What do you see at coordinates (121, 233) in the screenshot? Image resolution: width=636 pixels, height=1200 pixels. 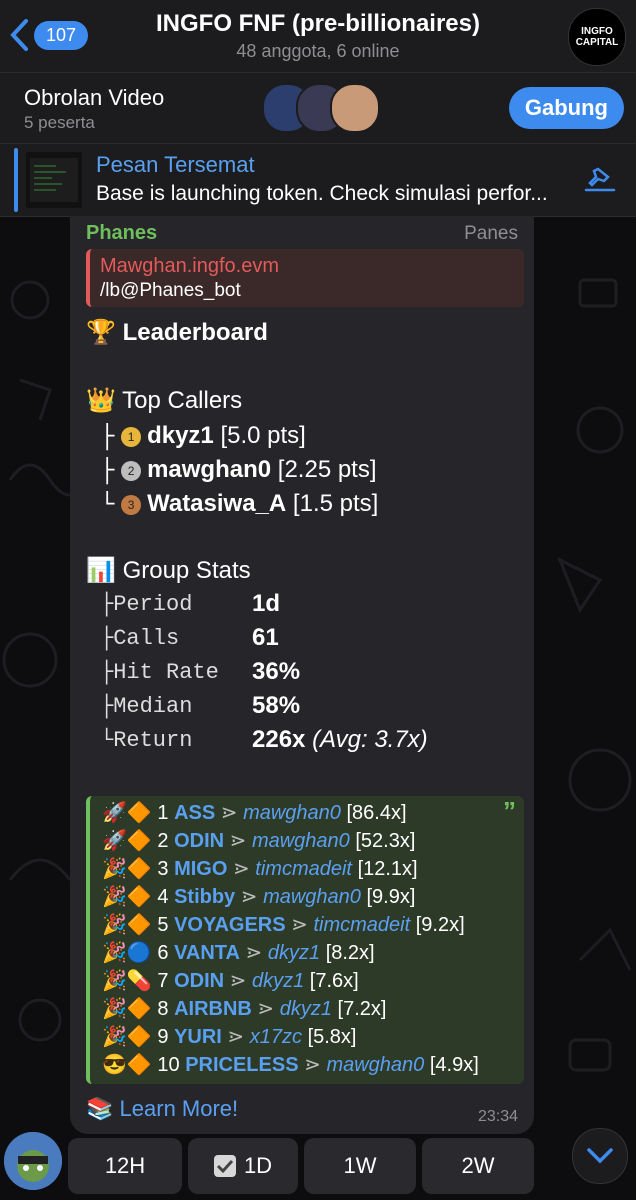 I see `sender-name: Phanes` at bounding box center [121, 233].